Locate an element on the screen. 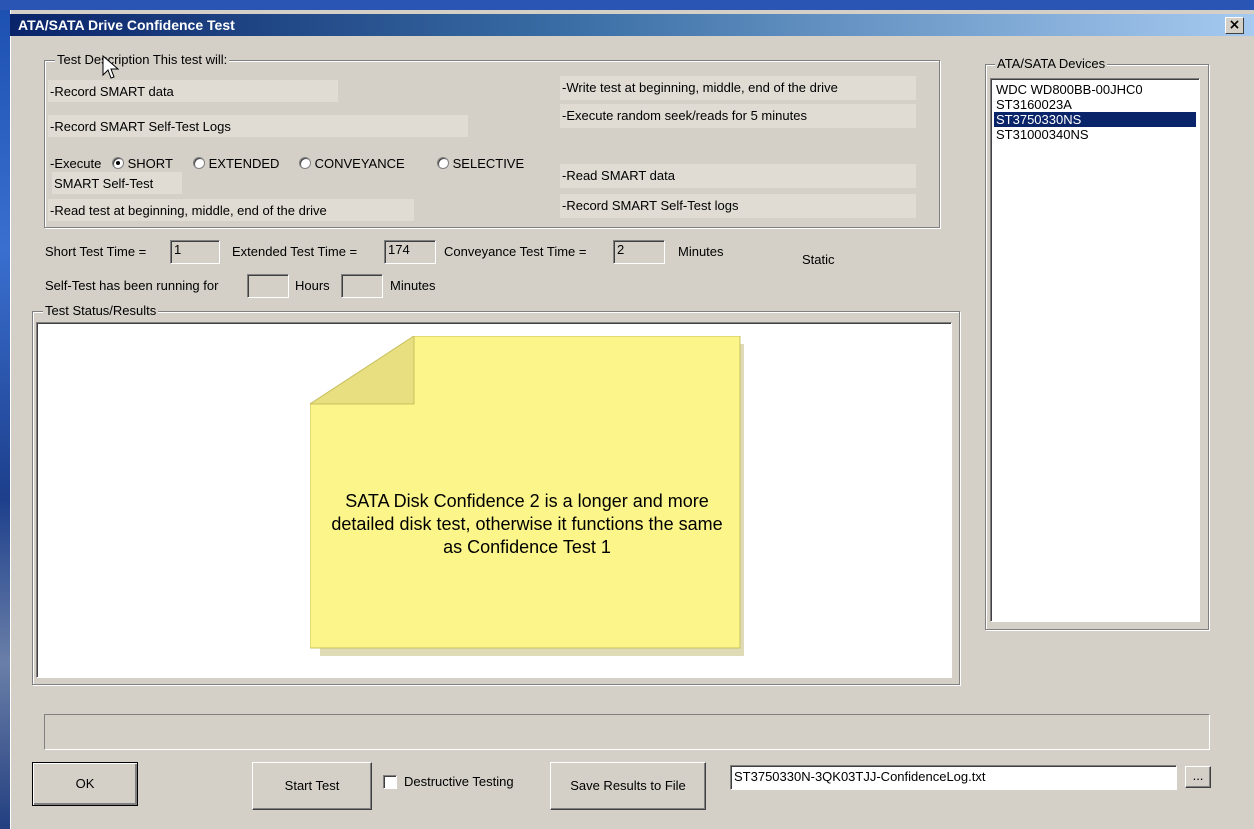 The width and height of the screenshot is (1254, 829). self-test-type-radio-group: SHORT is located at coordinates (142, 163).